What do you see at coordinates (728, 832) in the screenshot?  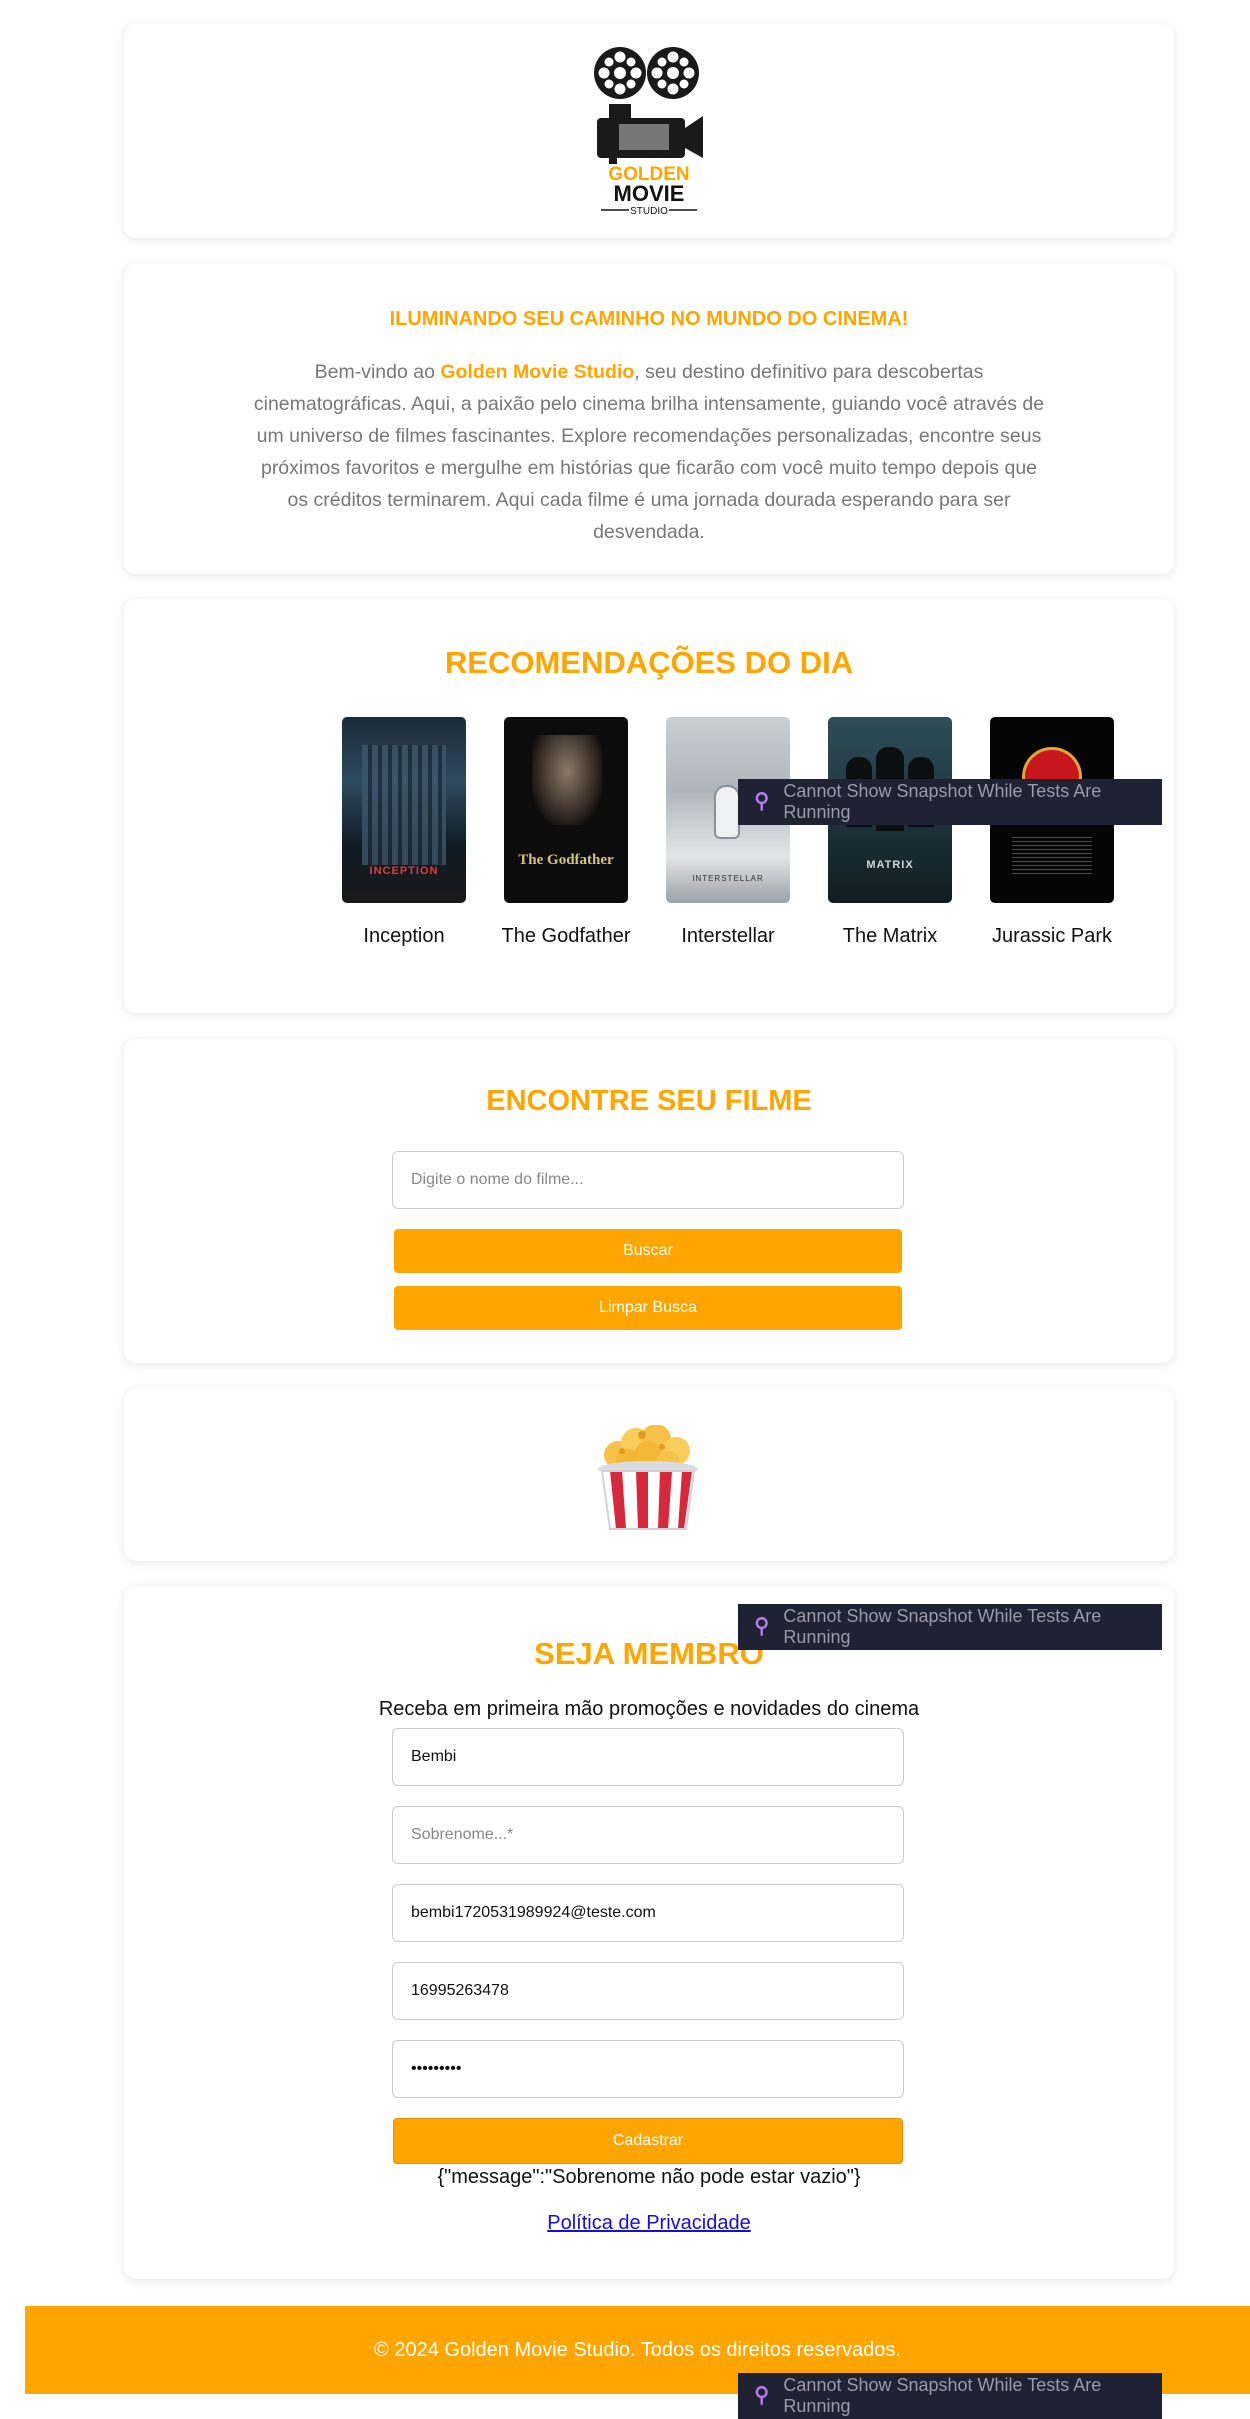 I see `movie-card-interstellar: INTERSTELLAR Interstellar` at bounding box center [728, 832].